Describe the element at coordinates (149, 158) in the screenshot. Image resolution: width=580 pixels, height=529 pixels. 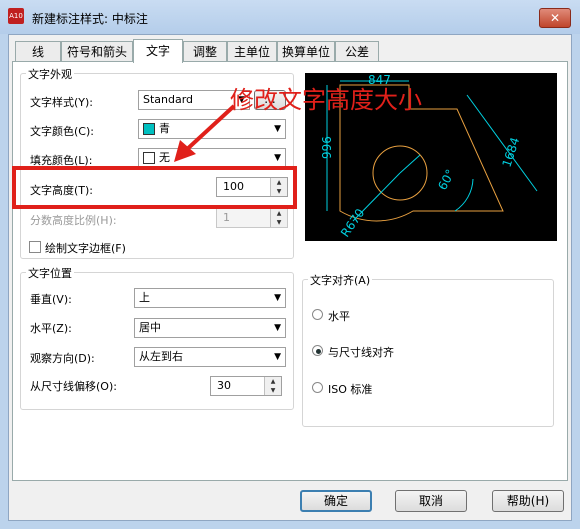
I see `no-fill-swatch-icon` at that location.